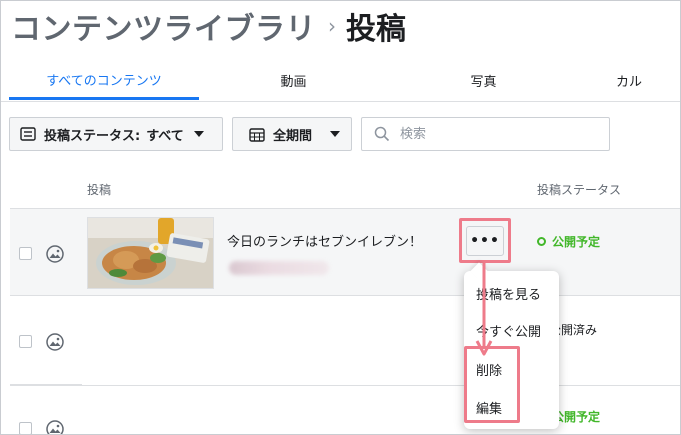  I want to click on post-caption: 今日のランチはセブンイレブン！, so click(325, 242).